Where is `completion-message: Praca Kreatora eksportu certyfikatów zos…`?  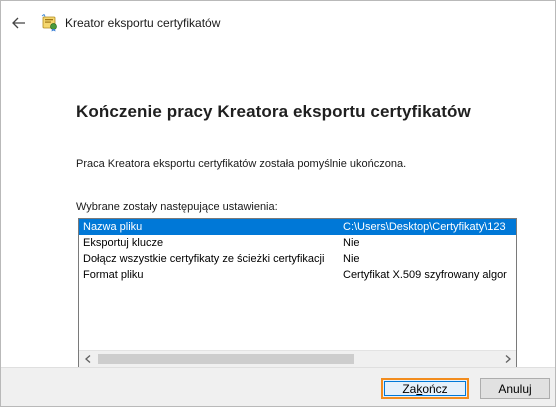 completion-message: Praca Kreatora eksportu certyfikatów zos… is located at coordinates (241, 164).